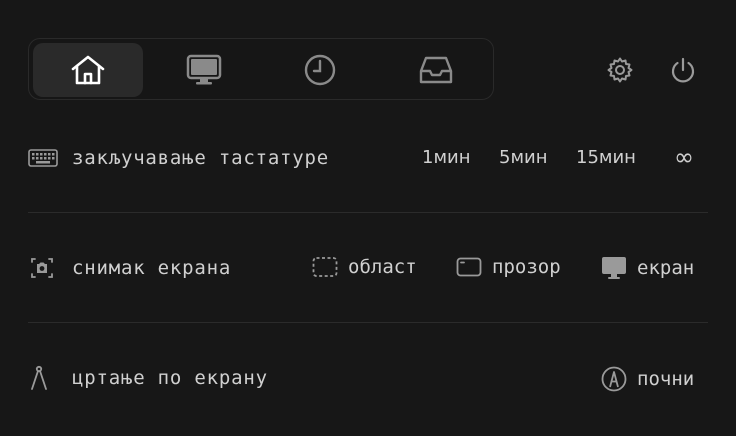 The height and width of the screenshot is (436, 736). I want to click on keyboard-icon, so click(45, 158).